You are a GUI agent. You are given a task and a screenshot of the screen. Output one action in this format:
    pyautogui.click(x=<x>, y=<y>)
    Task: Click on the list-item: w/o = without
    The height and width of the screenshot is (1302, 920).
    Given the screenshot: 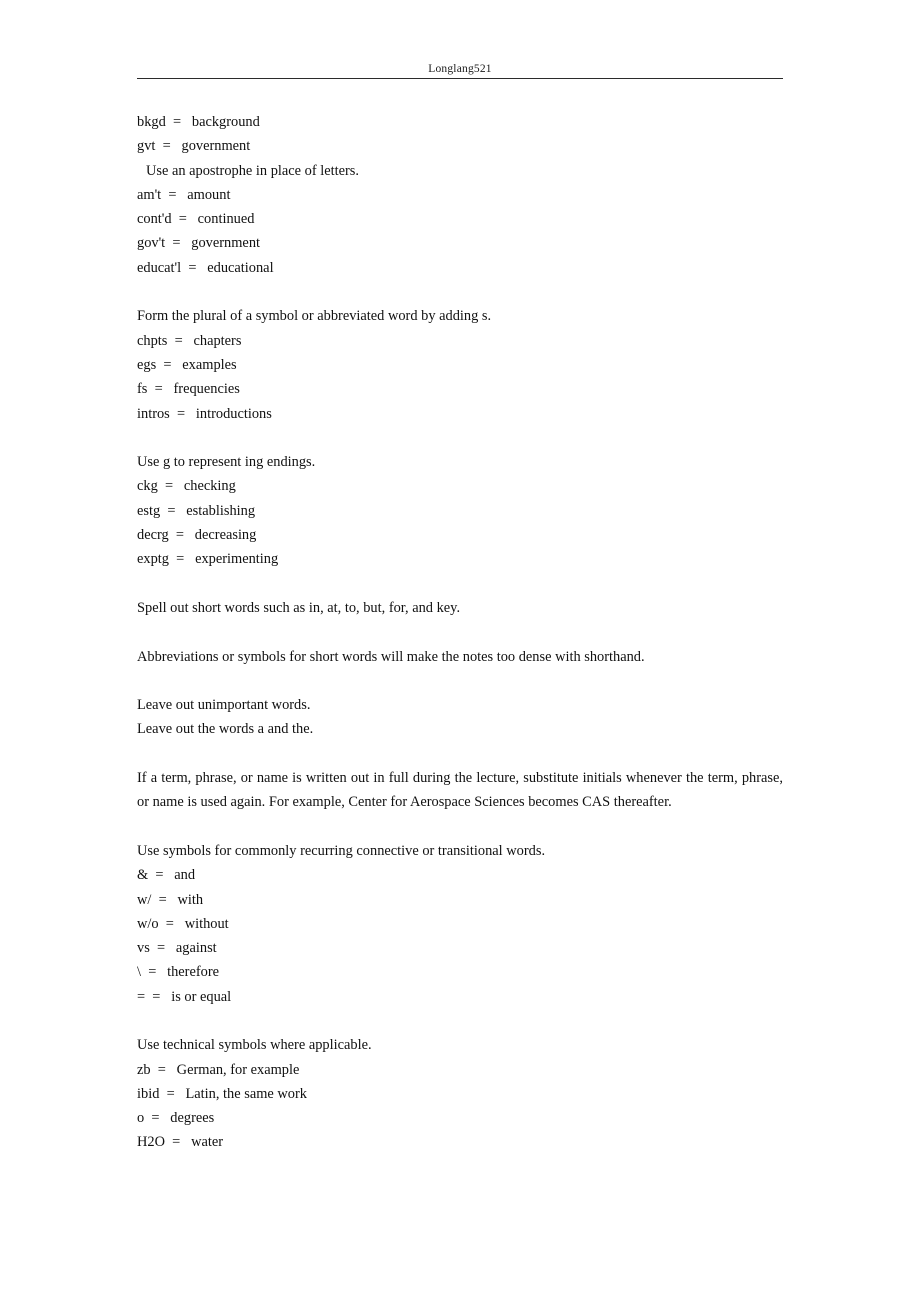 What is the action you would take?
    pyautogui.click(x=183, y=923)
    